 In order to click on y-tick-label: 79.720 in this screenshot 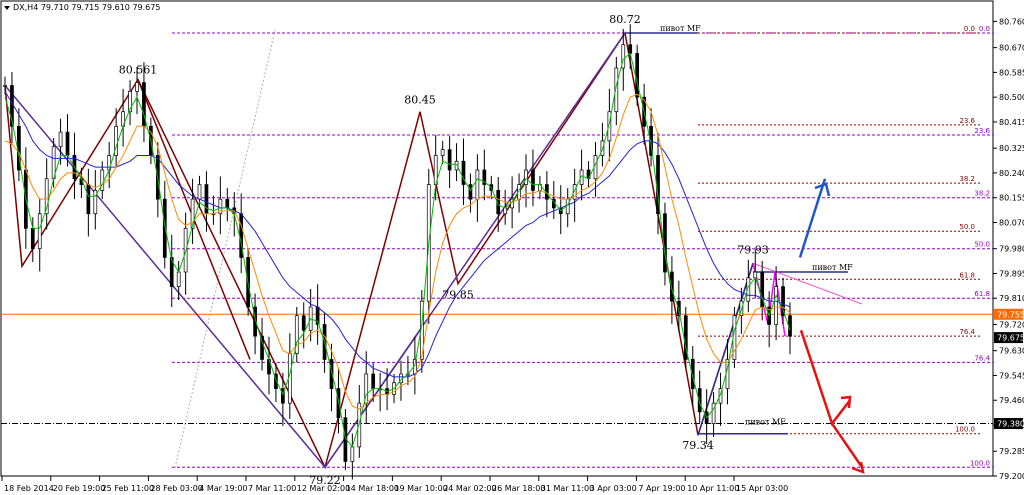, I will do `click(1011, 324)`.